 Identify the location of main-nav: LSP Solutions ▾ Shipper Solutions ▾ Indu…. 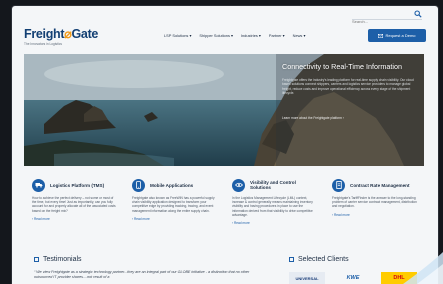
(234, 35).